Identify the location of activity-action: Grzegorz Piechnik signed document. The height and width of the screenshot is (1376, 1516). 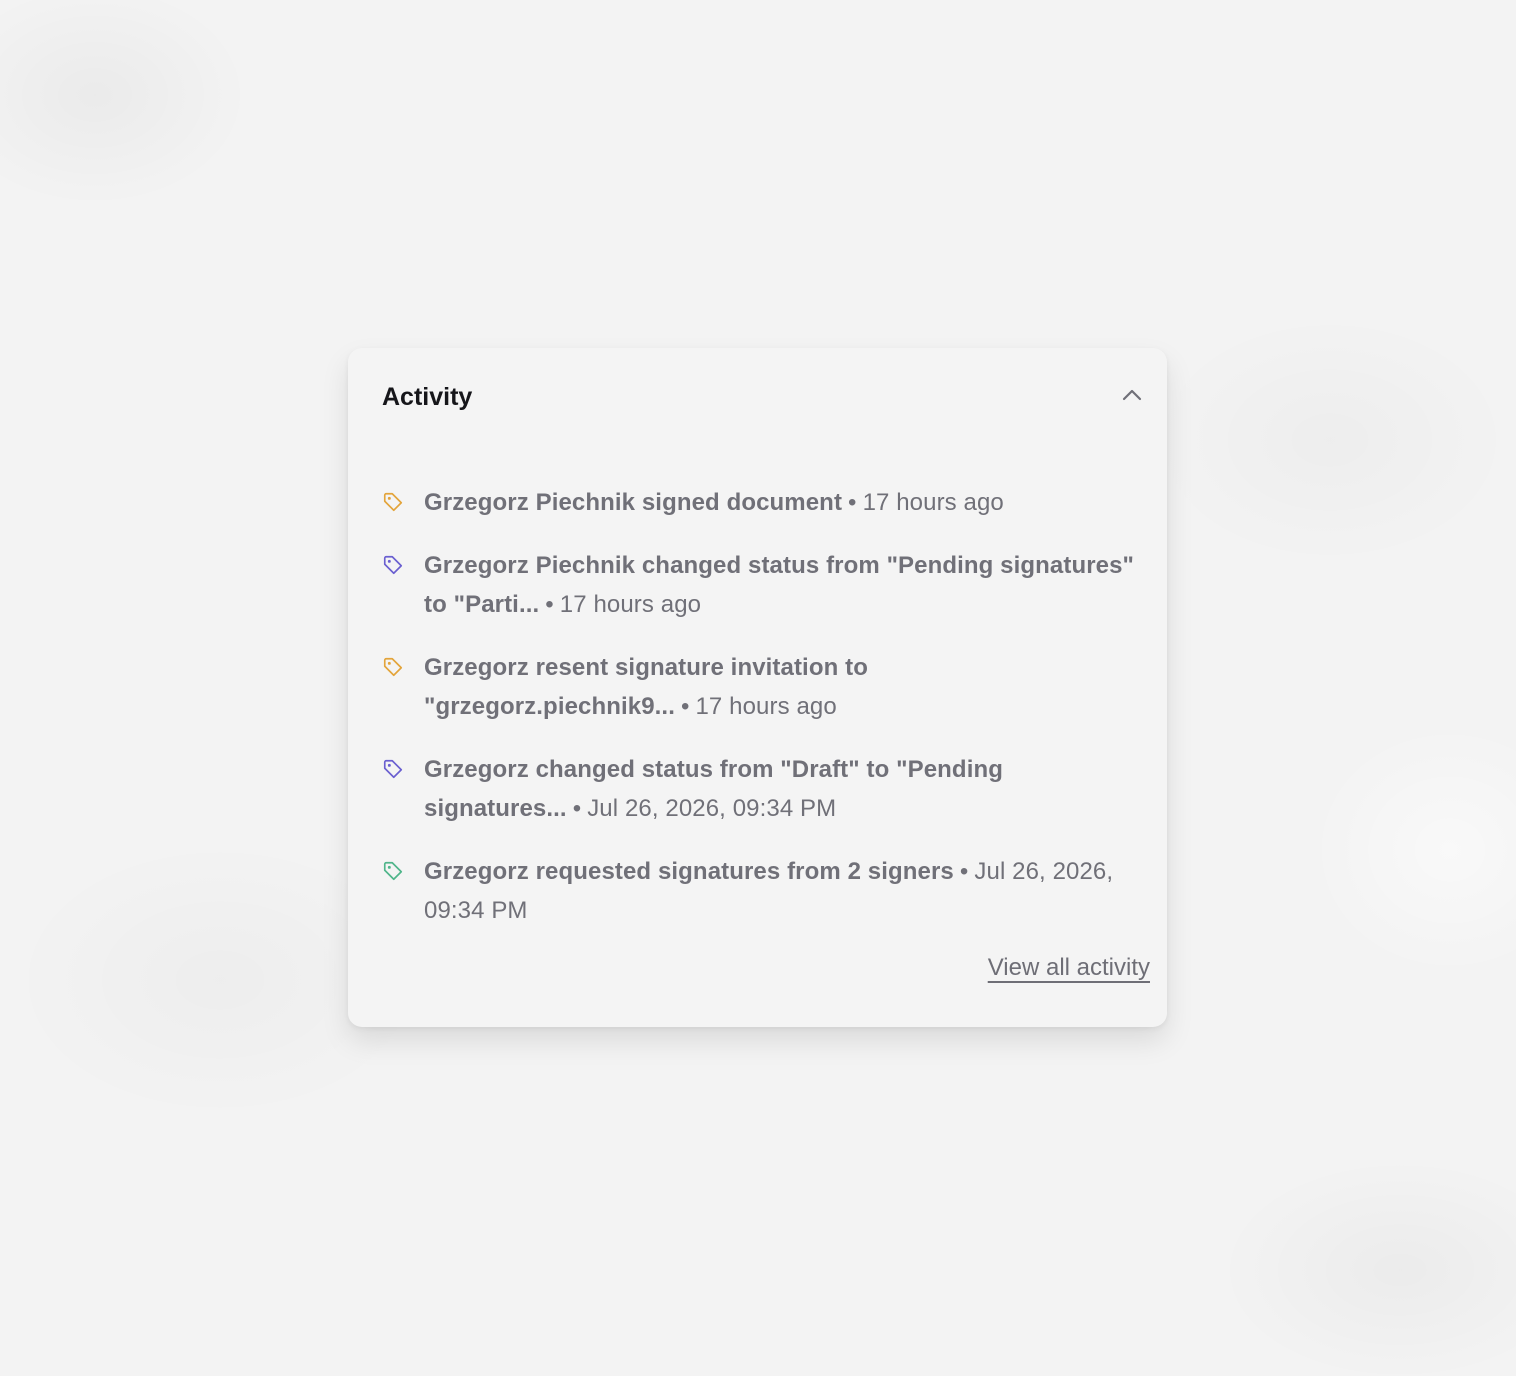
(633, 502).